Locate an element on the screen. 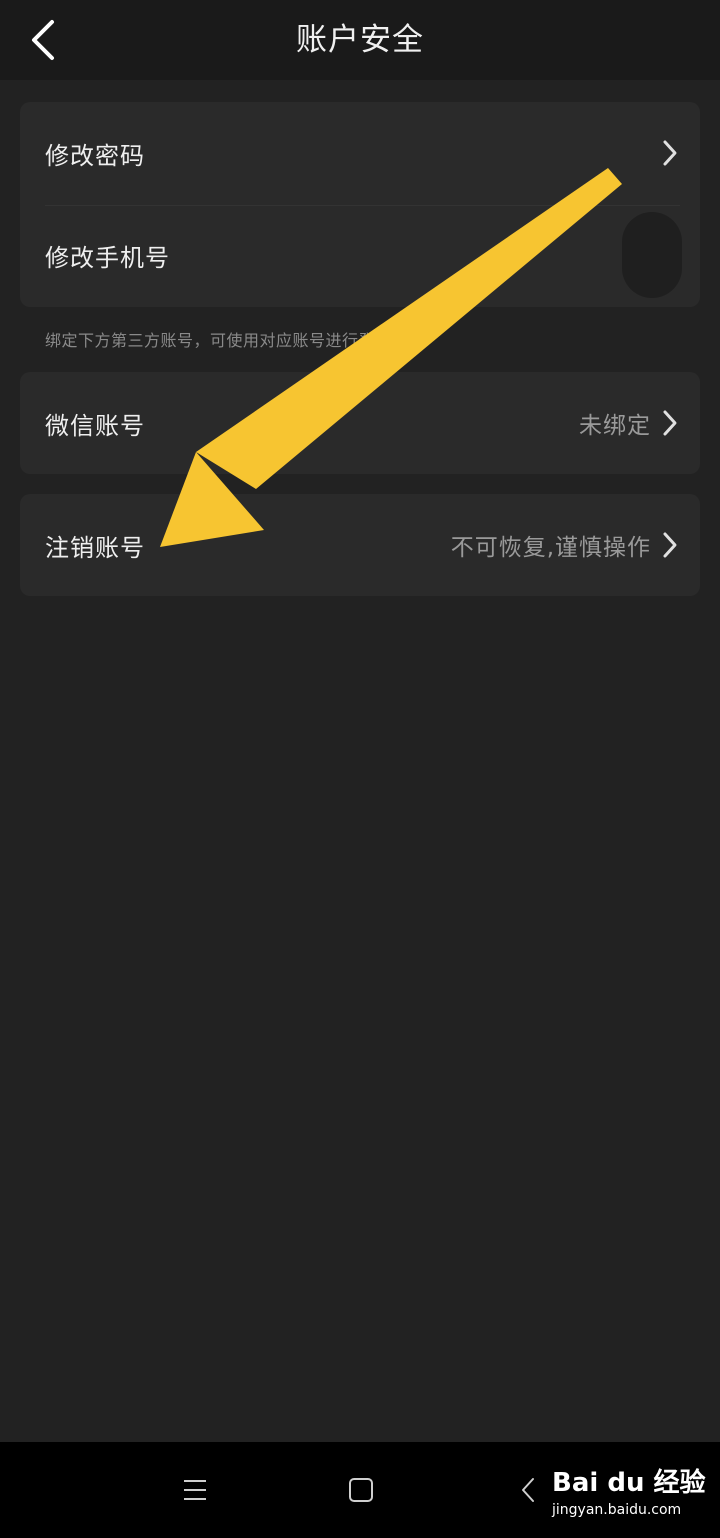 The width and height of the screenshot is (720, 1538). wechat-card: 微信账号 未绑定 is located at coordinates (360, 423).